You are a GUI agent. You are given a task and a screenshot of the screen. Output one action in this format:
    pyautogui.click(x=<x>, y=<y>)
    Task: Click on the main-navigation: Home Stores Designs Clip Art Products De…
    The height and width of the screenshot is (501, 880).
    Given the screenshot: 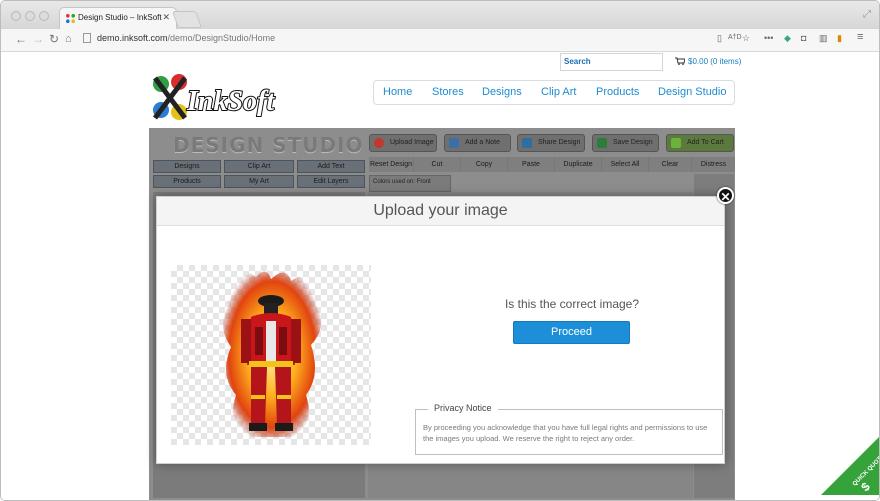 What is the action you would take?
    pyautogui.click(x=554, y=92)
    